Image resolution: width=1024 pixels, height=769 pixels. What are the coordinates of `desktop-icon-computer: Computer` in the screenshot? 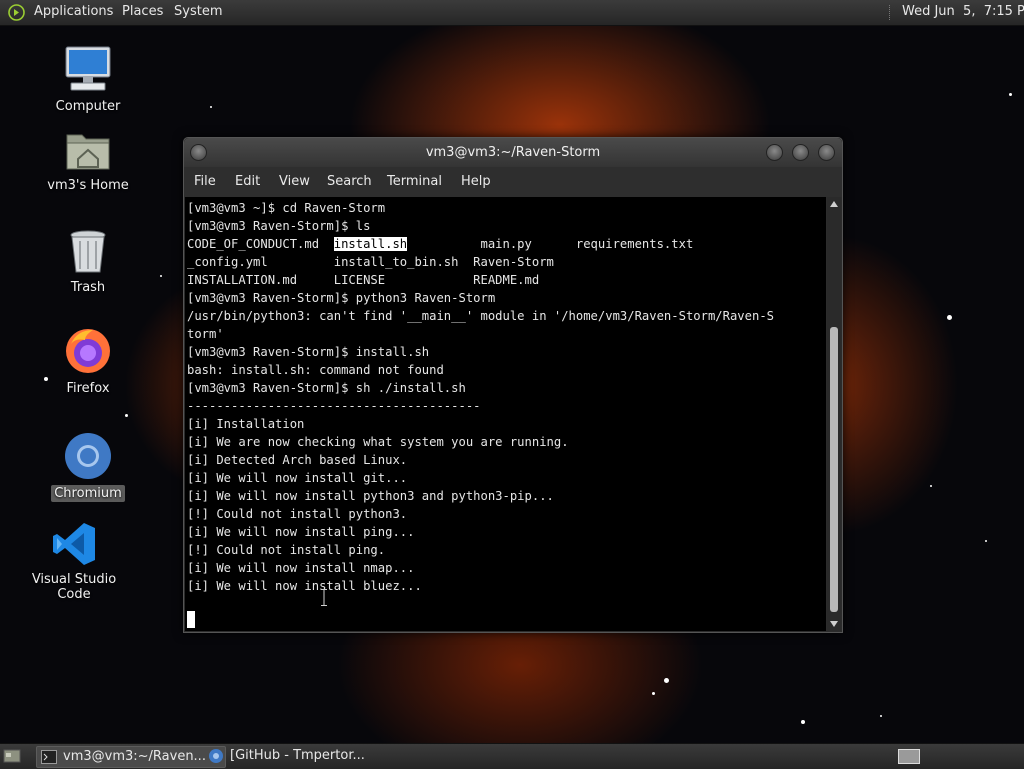 It's located at (88, 79).